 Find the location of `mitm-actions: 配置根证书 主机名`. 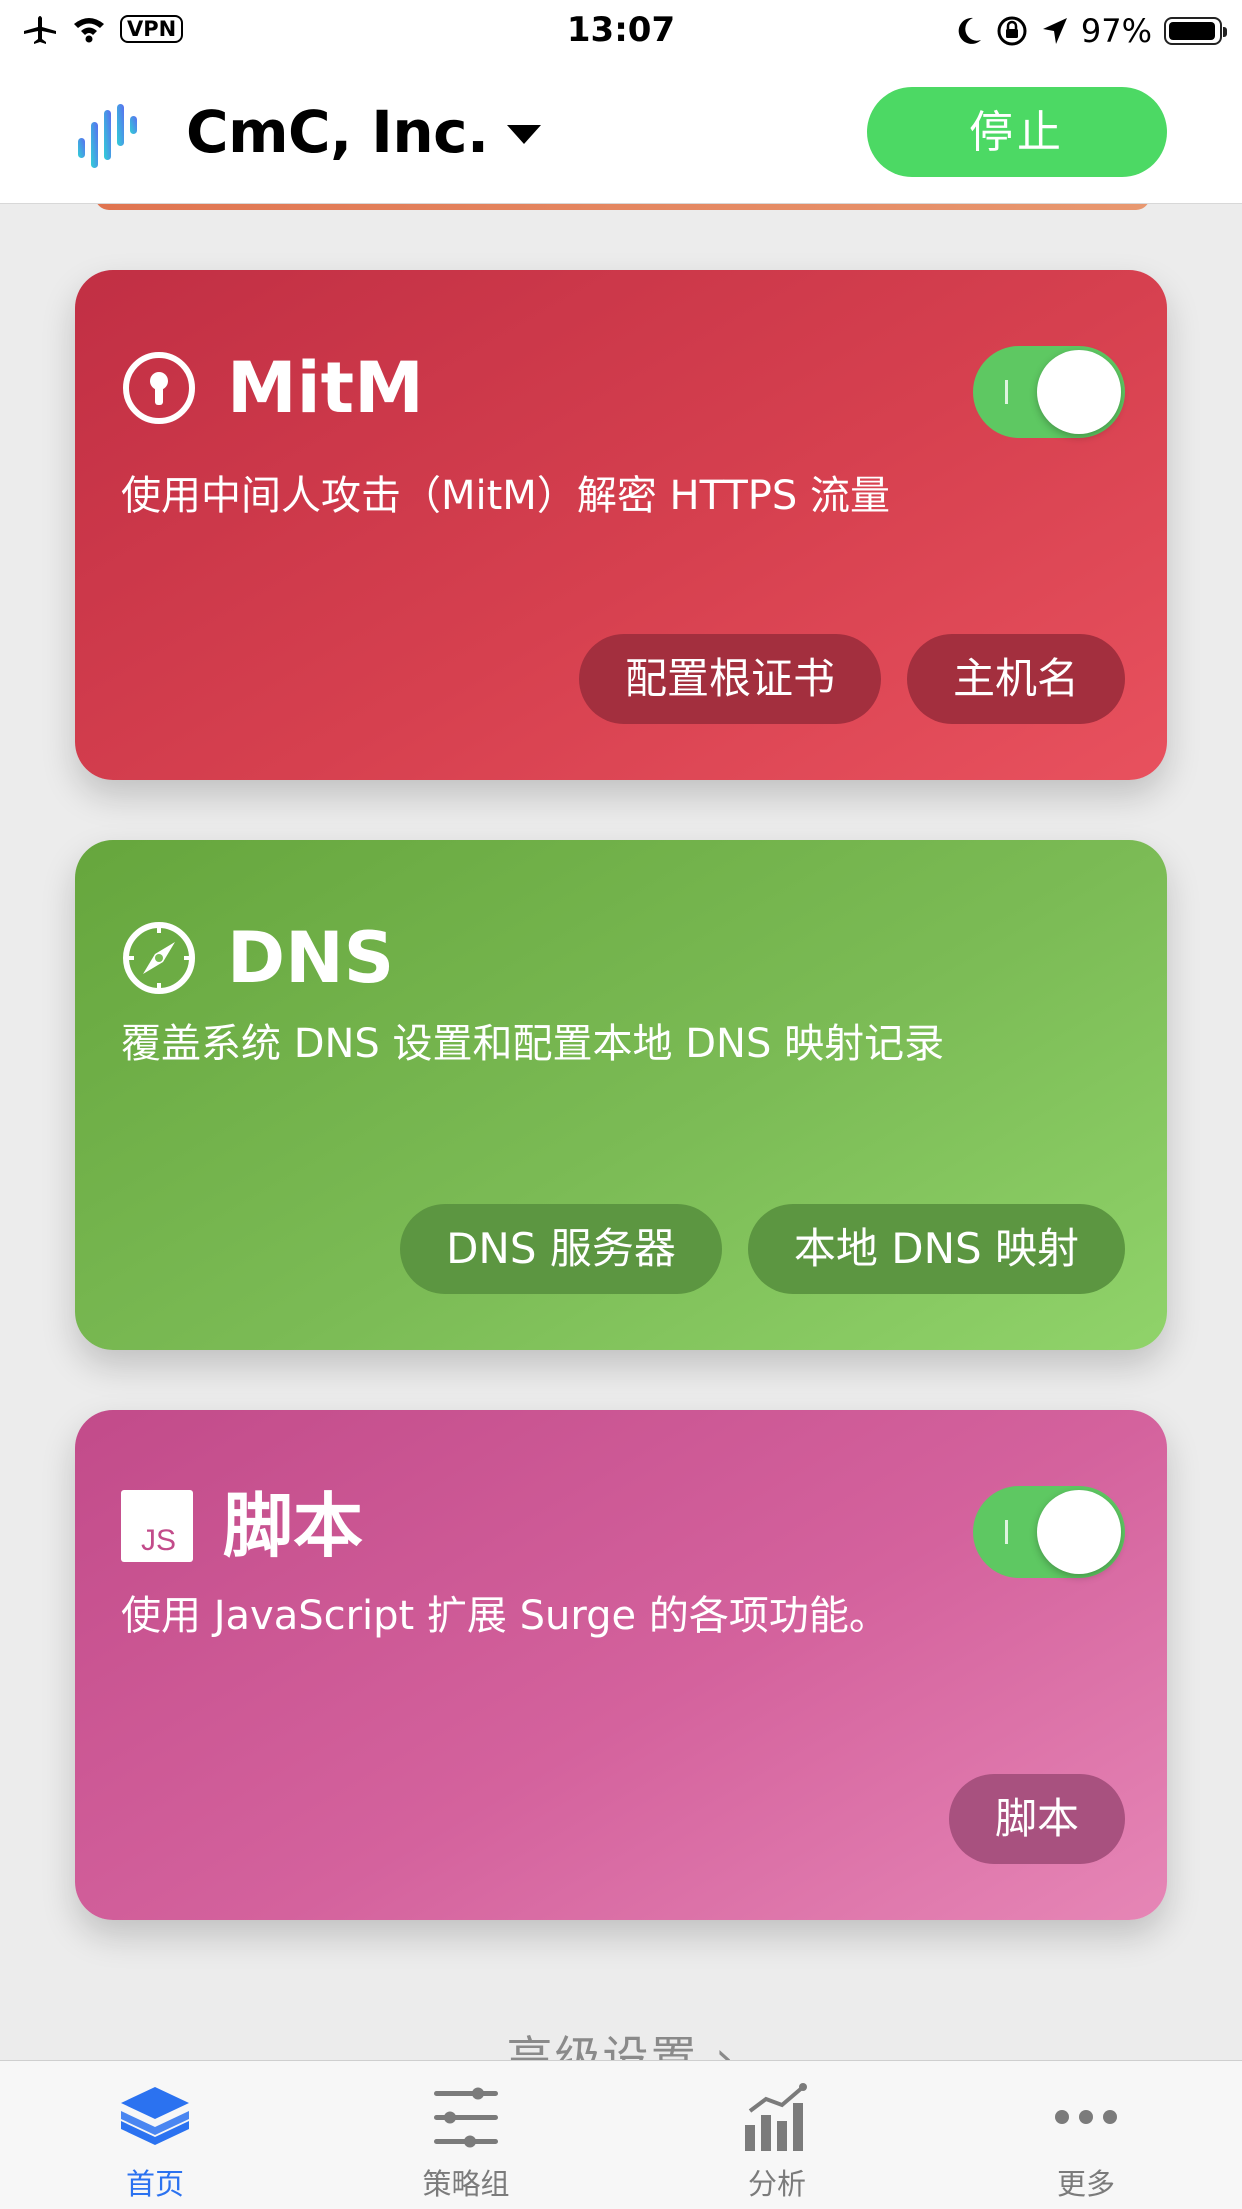

mitm-actions: 配置根证书 主机名 is located at coordinates (851, 679).